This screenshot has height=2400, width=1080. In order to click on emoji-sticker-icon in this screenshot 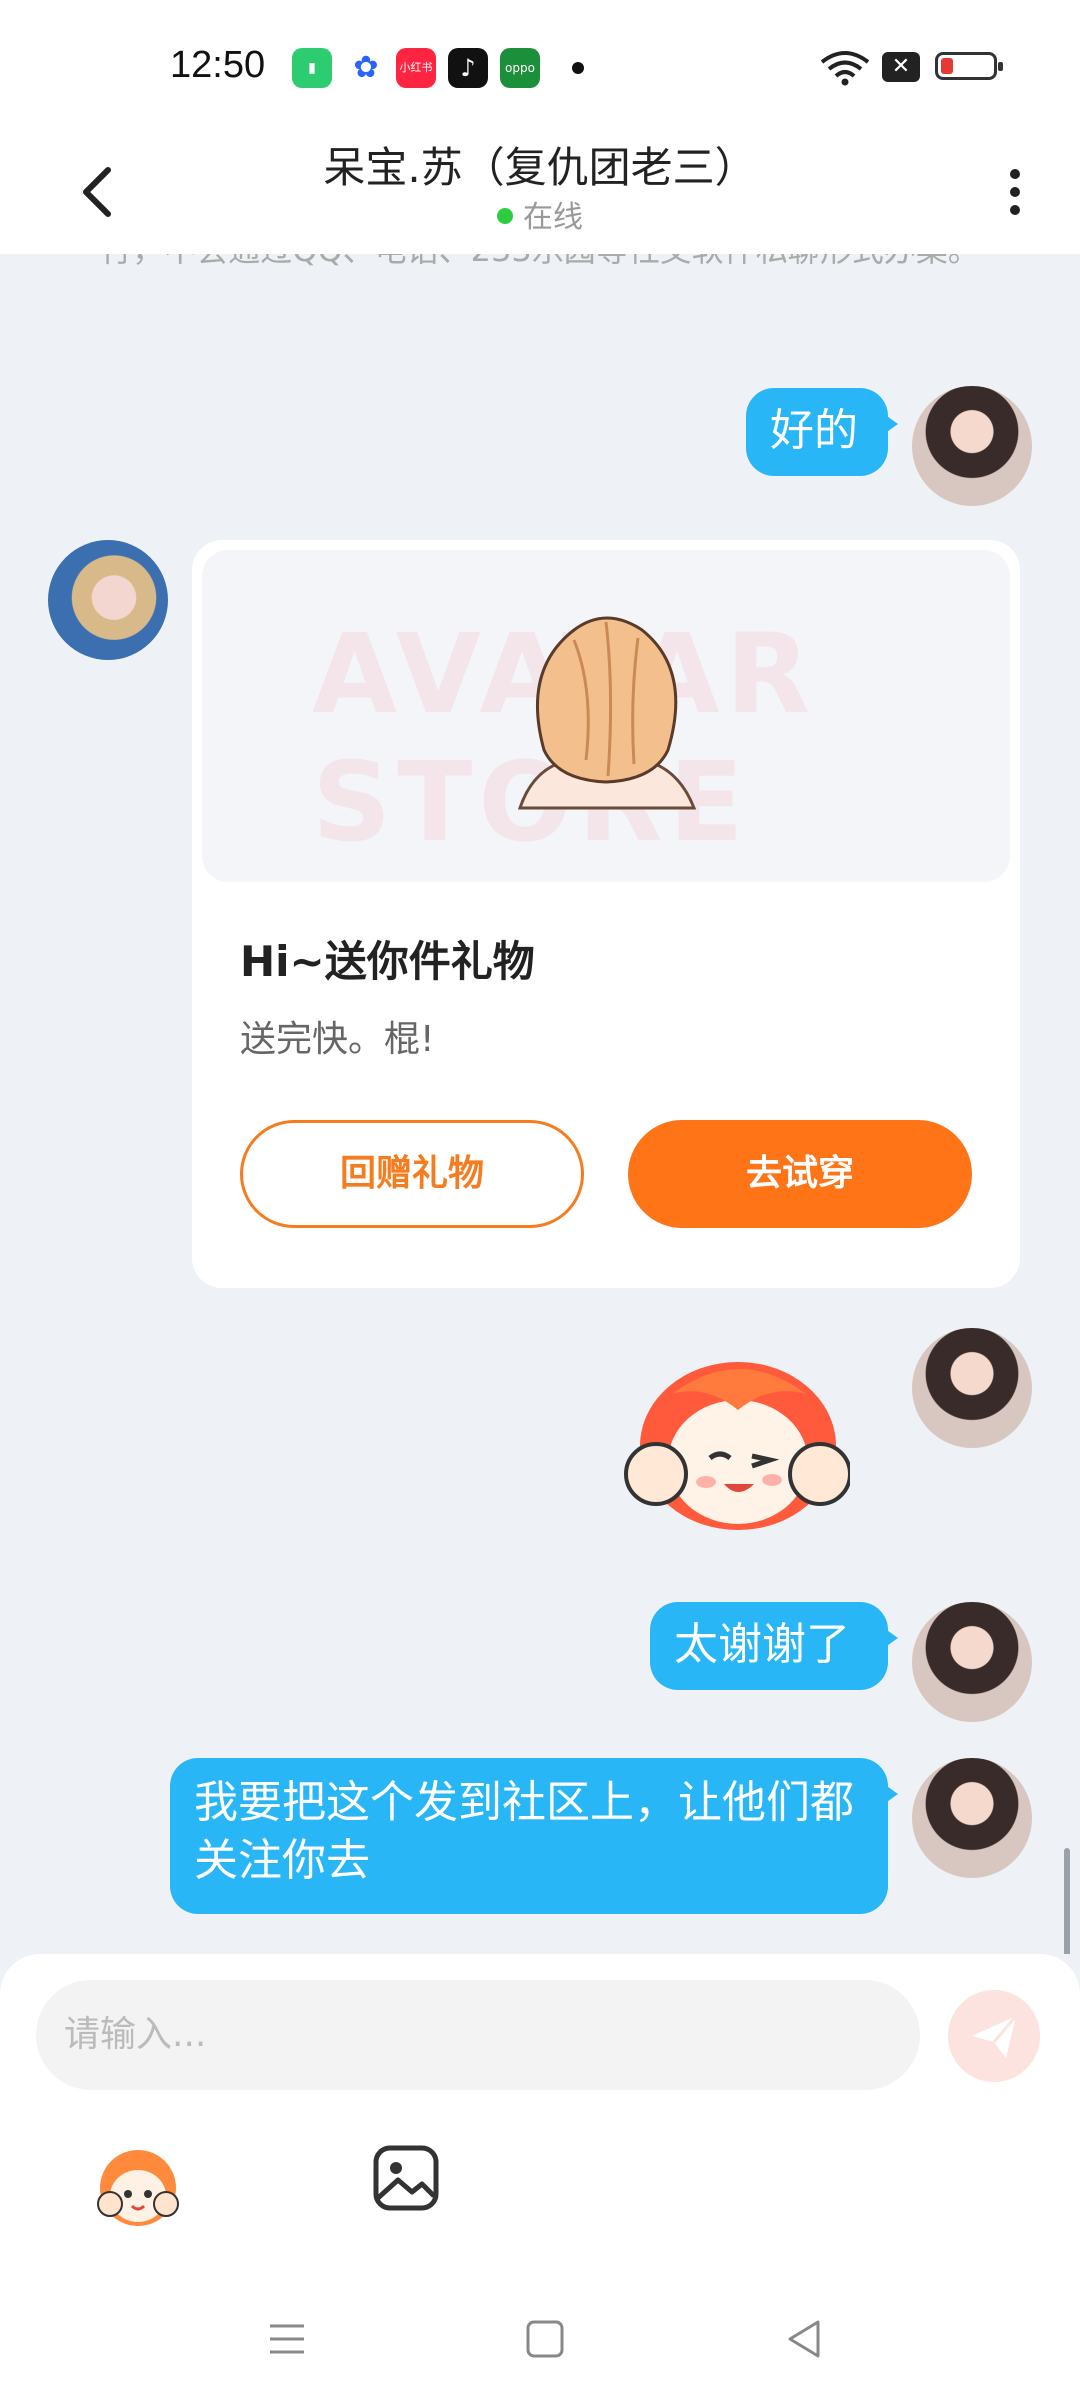, I will do `click(138, 2186)`.